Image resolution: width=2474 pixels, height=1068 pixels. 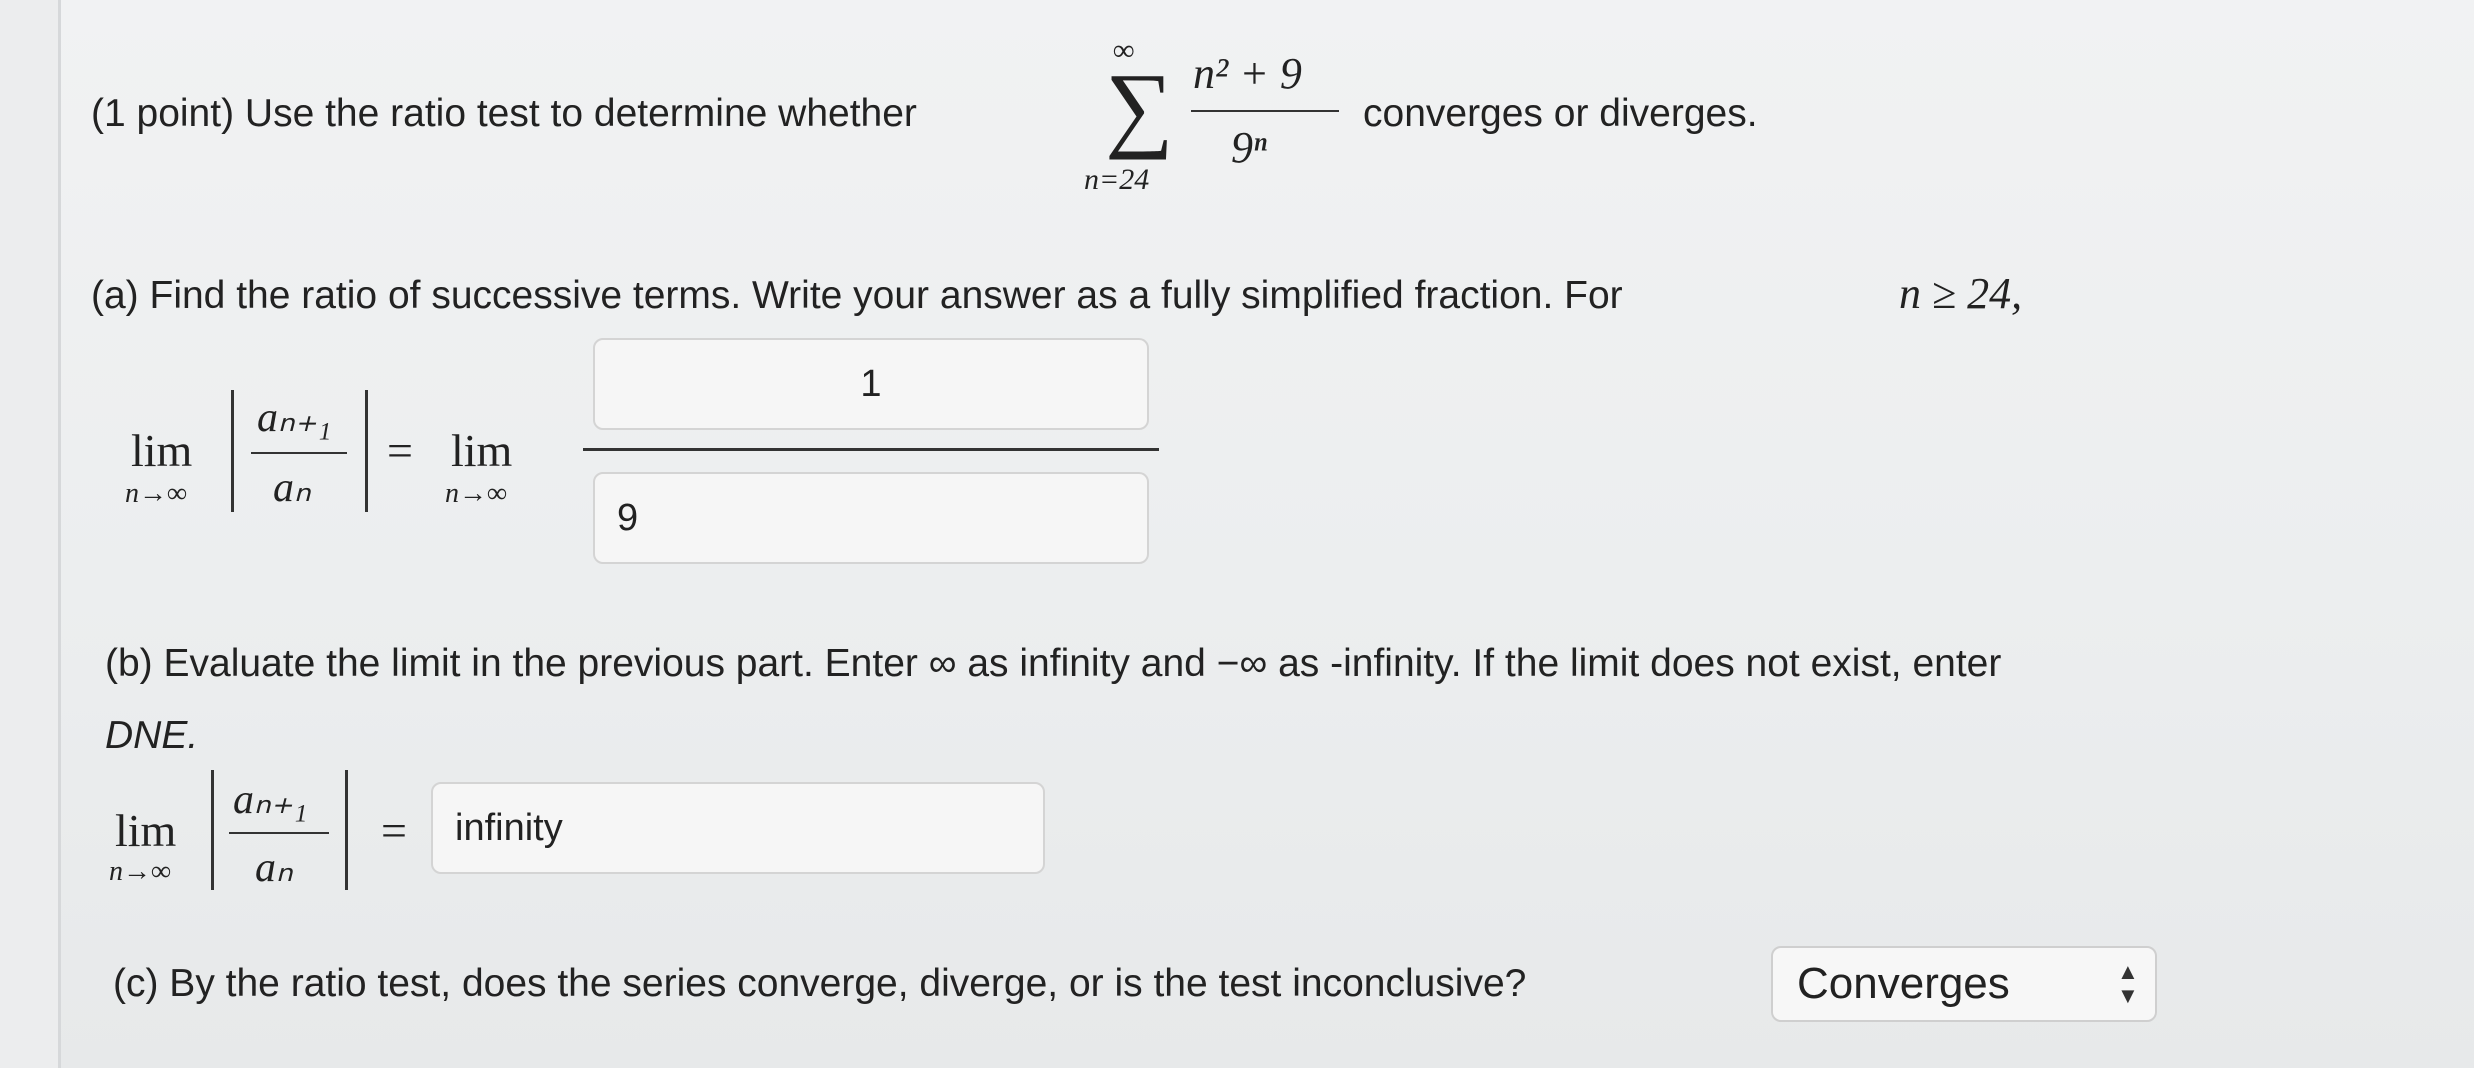 What do you see at coordinates (1961, 293) in the screenshot?
I see `part-a-condition: n ≥ 24,` at bounding box center [1961, 293].